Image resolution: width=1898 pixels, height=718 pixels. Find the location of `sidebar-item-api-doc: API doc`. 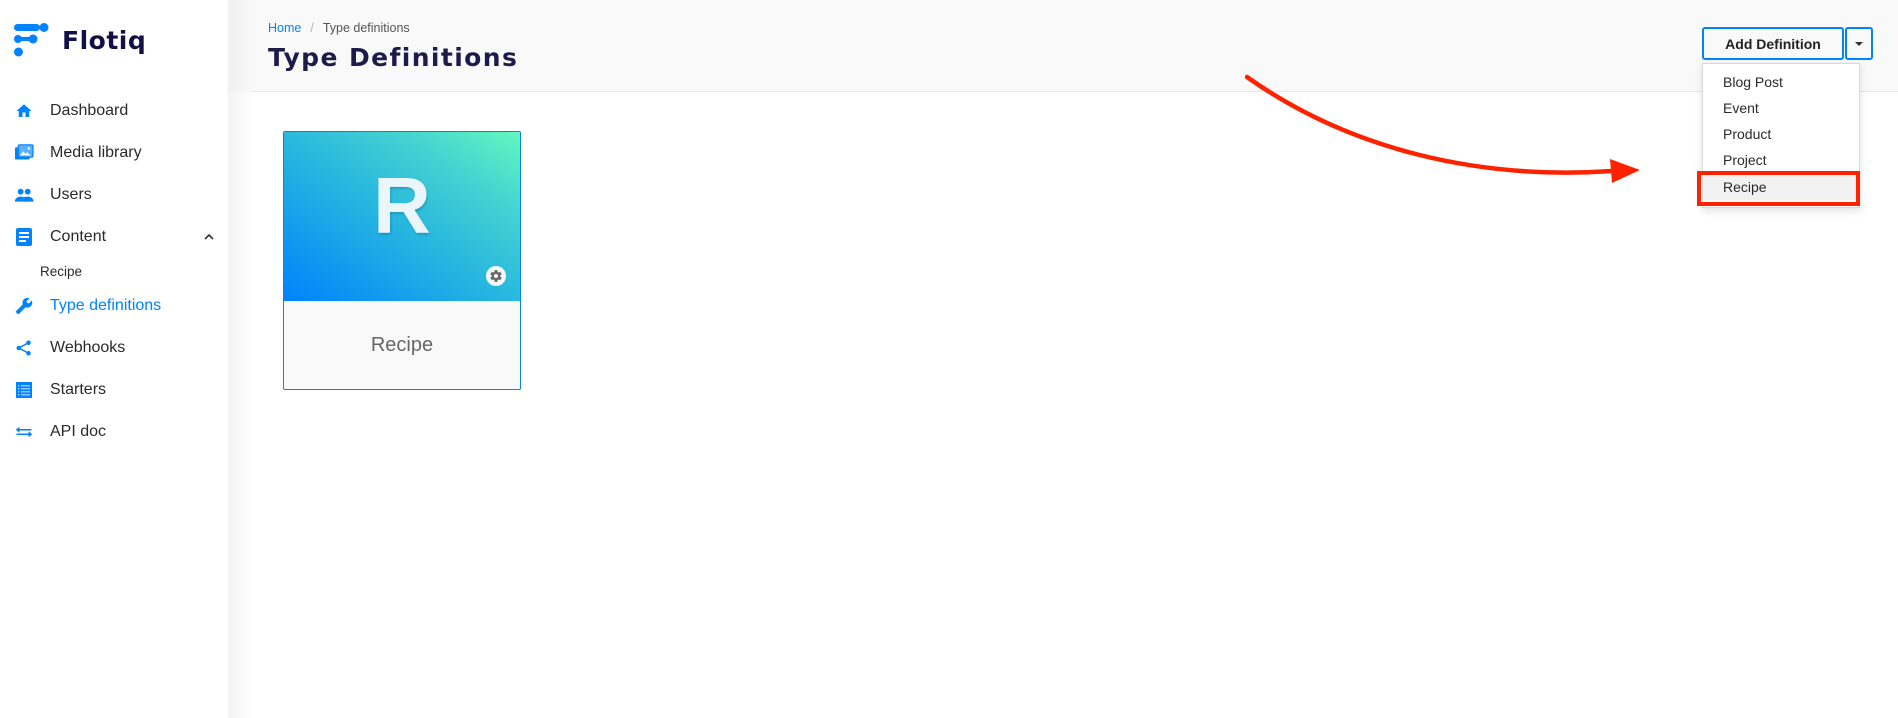

sidebar-item-api-doc: API doc is located at coordinates (114, 432).